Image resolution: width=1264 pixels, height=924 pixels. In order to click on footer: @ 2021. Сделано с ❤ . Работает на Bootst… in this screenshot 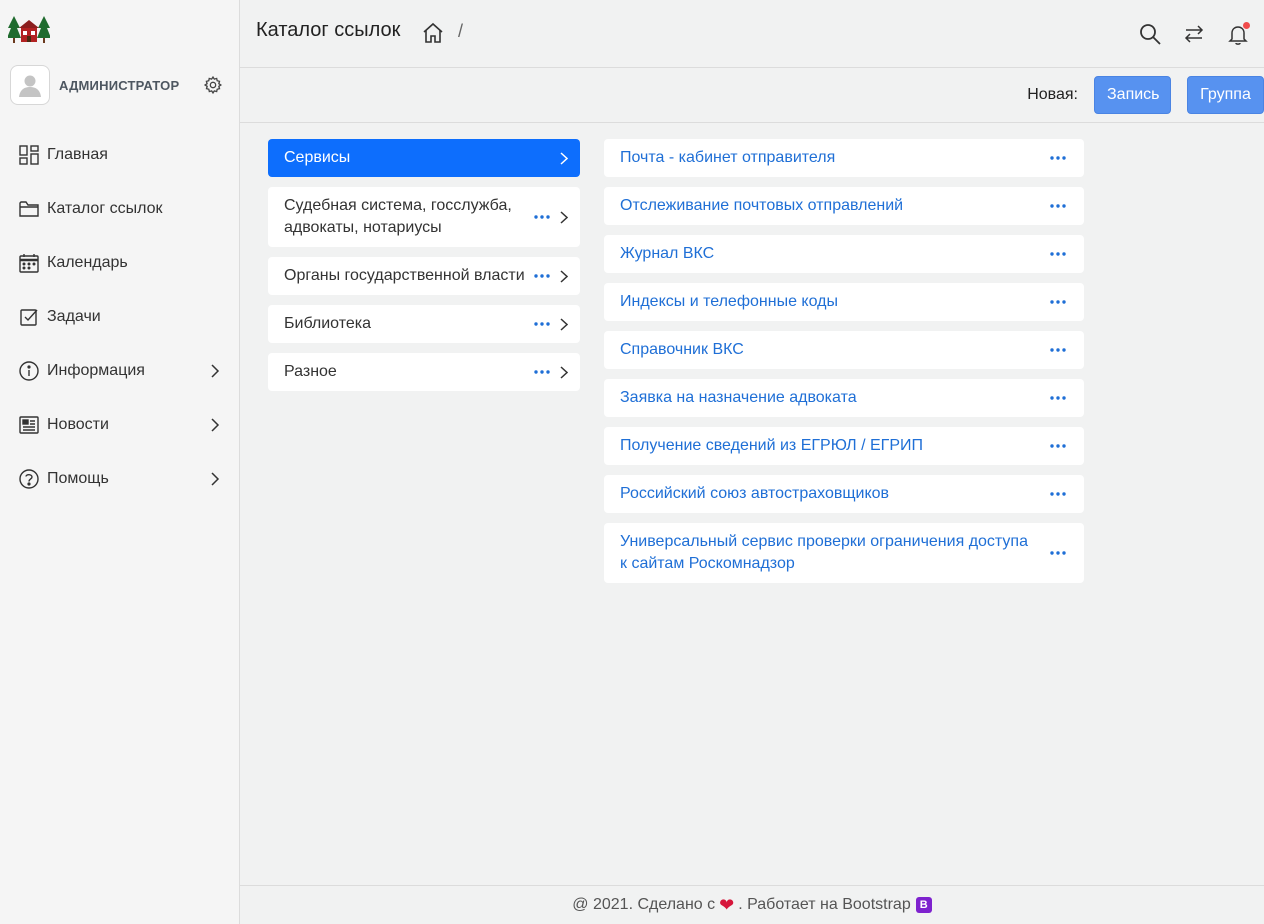, I will do `click(752, 904)`.